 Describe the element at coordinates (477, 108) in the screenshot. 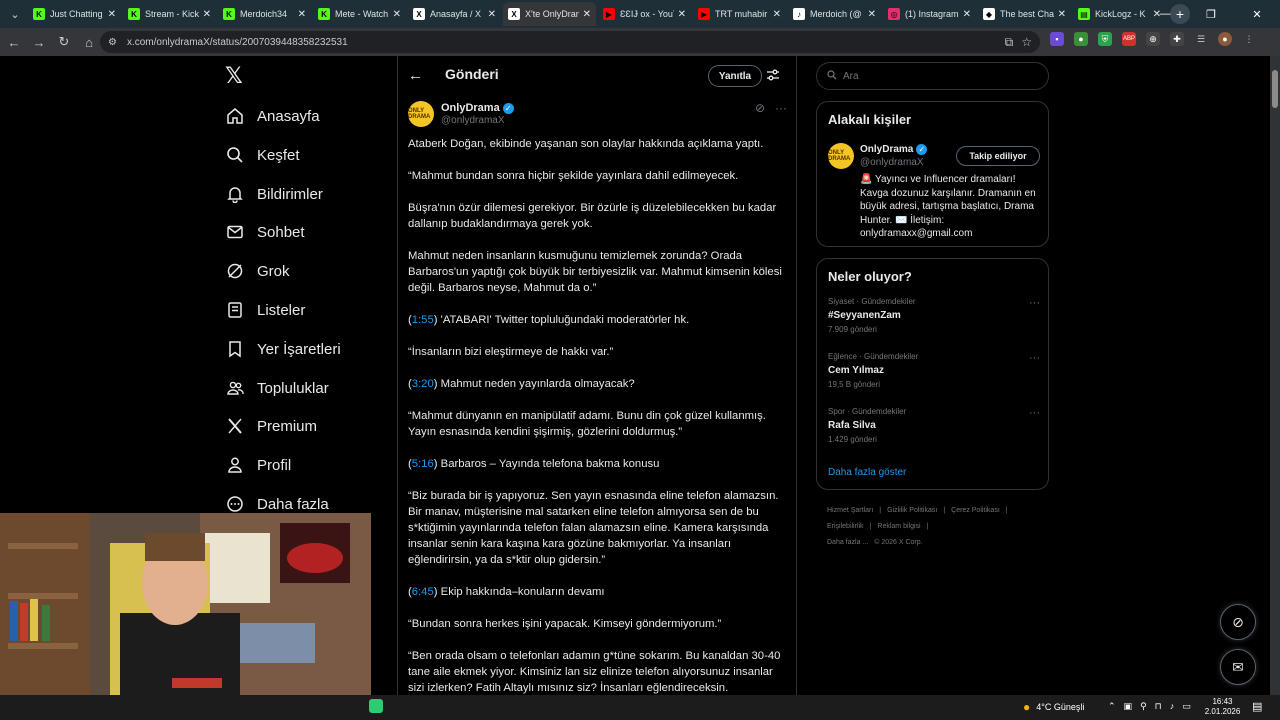

I see `author-name: OnlyDrama ✓` at that location.